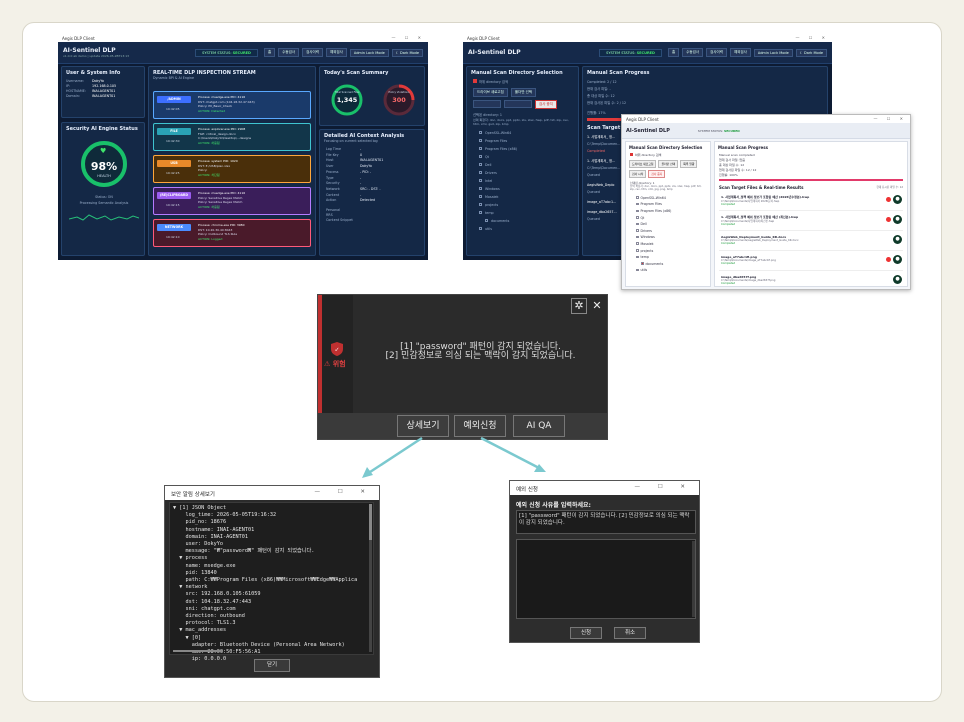 The height and width of the screenshot is (722, 964). Describe the element at coordinates (265, 609) in the screenshot. I see `tree-line: sni: chatgpt.com` at that location.